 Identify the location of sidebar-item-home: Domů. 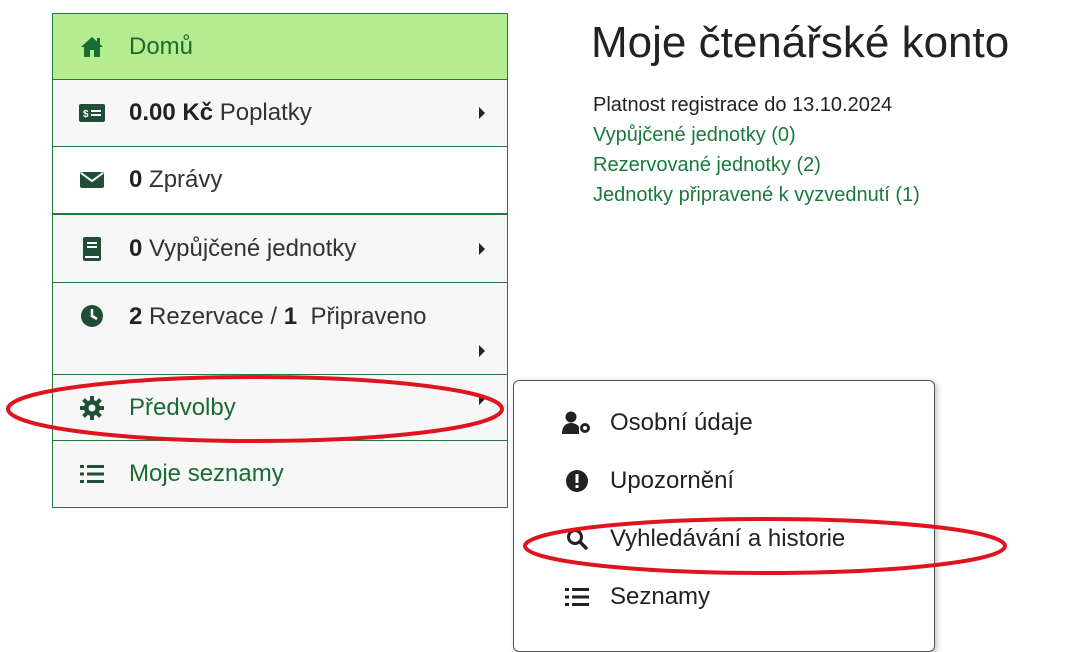
(280, 46).